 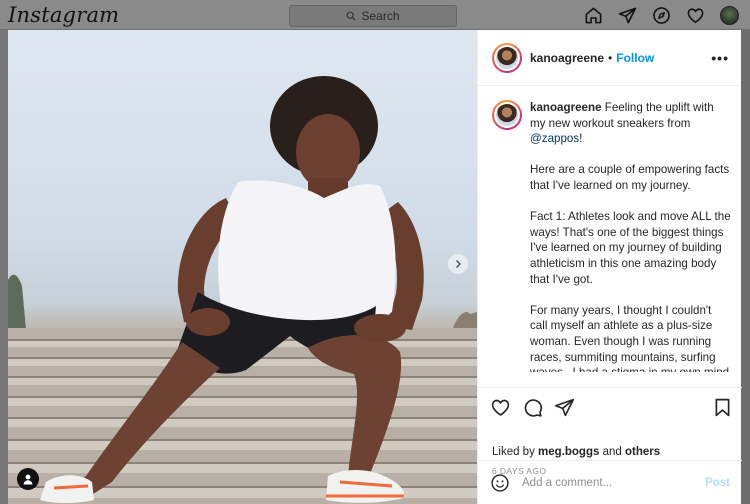 I want to click on search-placeholder: Search, so click(x=380, y=16).